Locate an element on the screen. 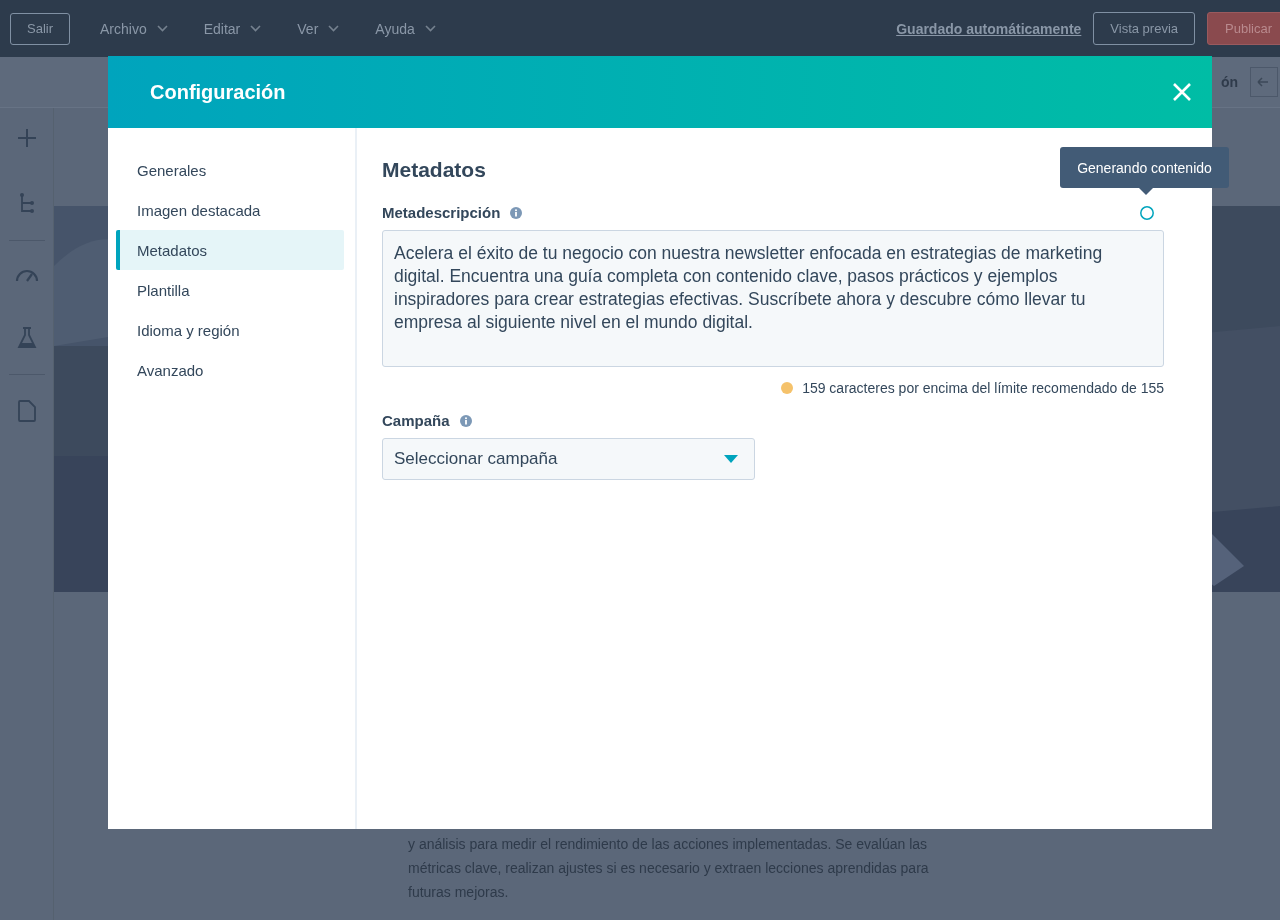 The width and height of the screenshot is (1280, 920). menu-item: Ayuda is located at coordinates (405, 28).